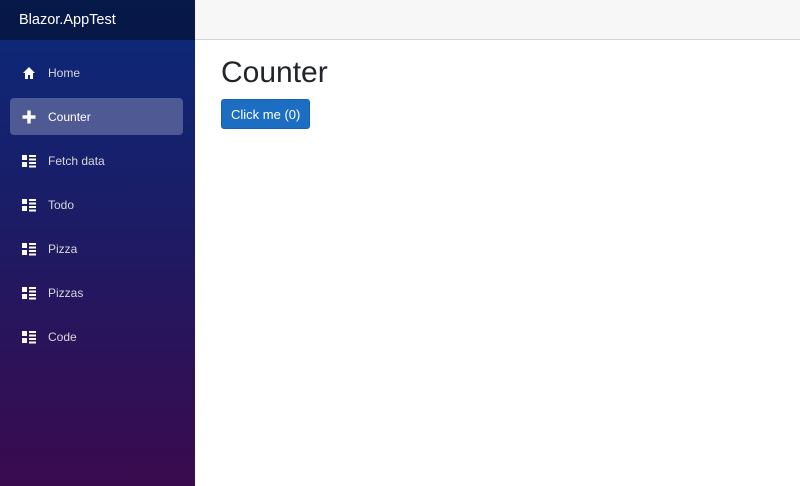 The width and height of the screenshot is (800, 486). I want to click on main-content: Counter Click me (0), so click(274, 92).